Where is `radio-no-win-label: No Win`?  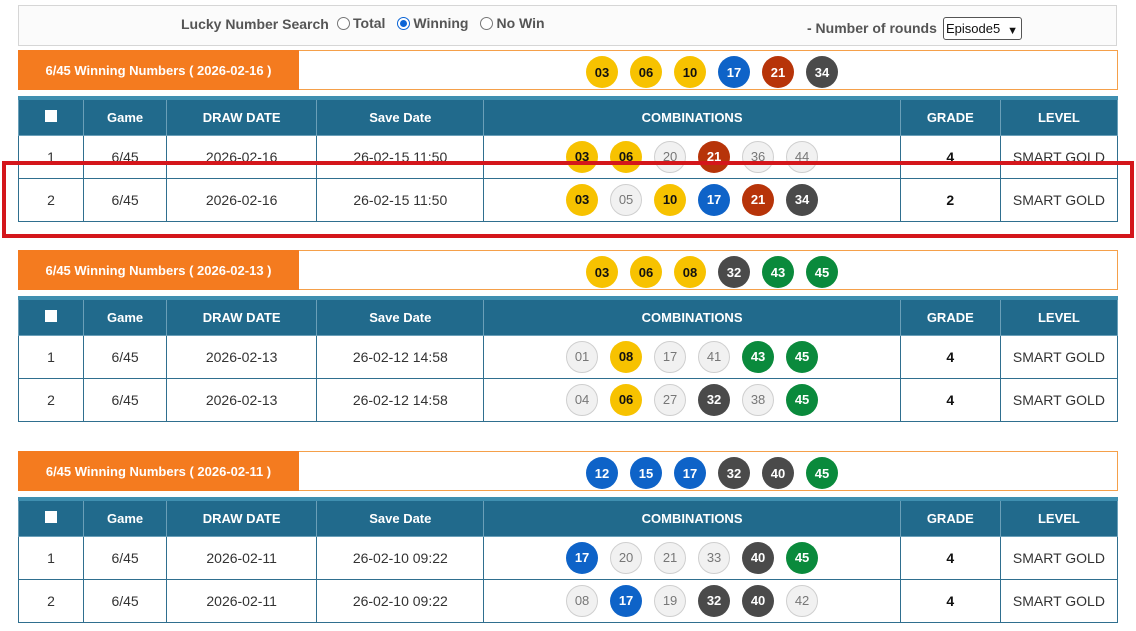
radio-no-win-label: No Win is located at coordinates (520, 23).